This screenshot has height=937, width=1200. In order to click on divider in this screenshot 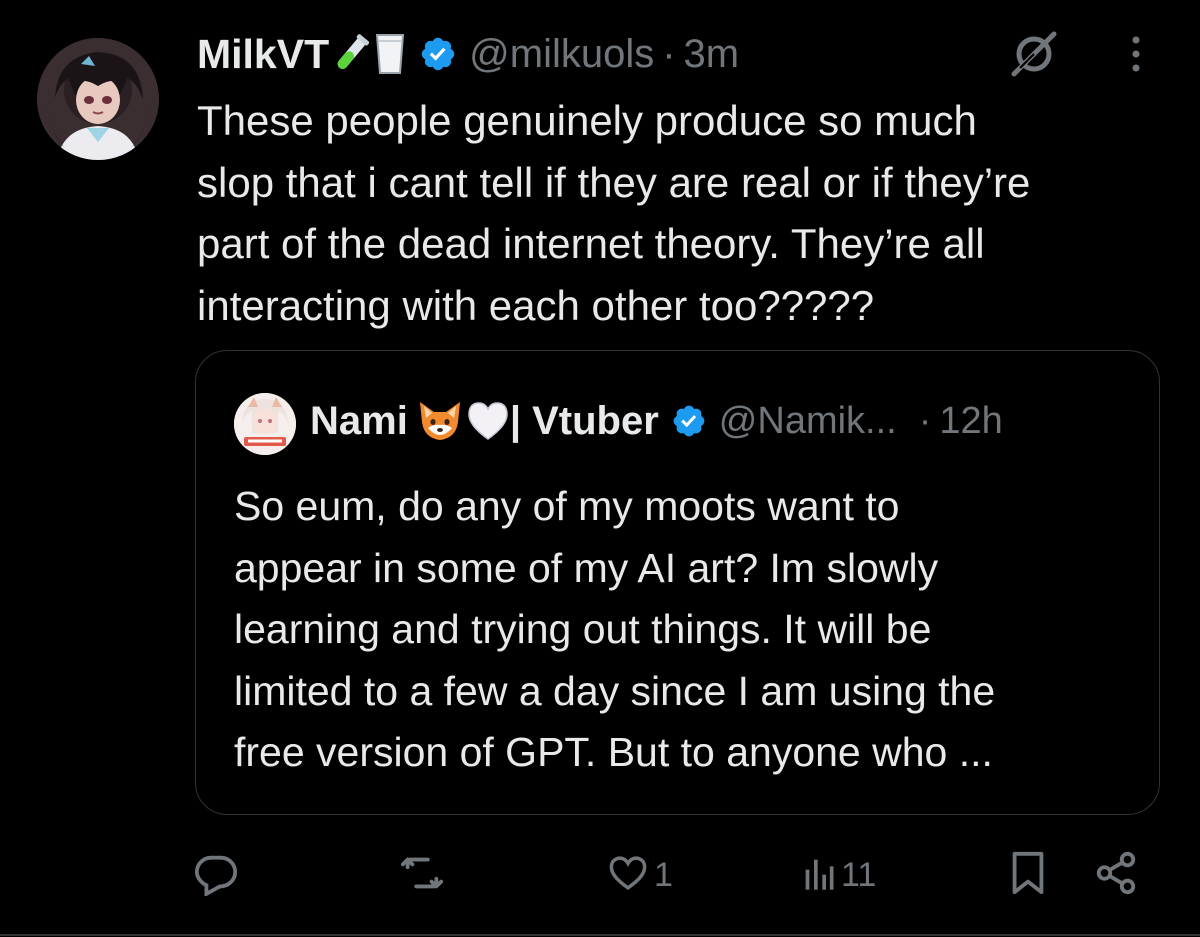, I will do `click(600, 935)`.